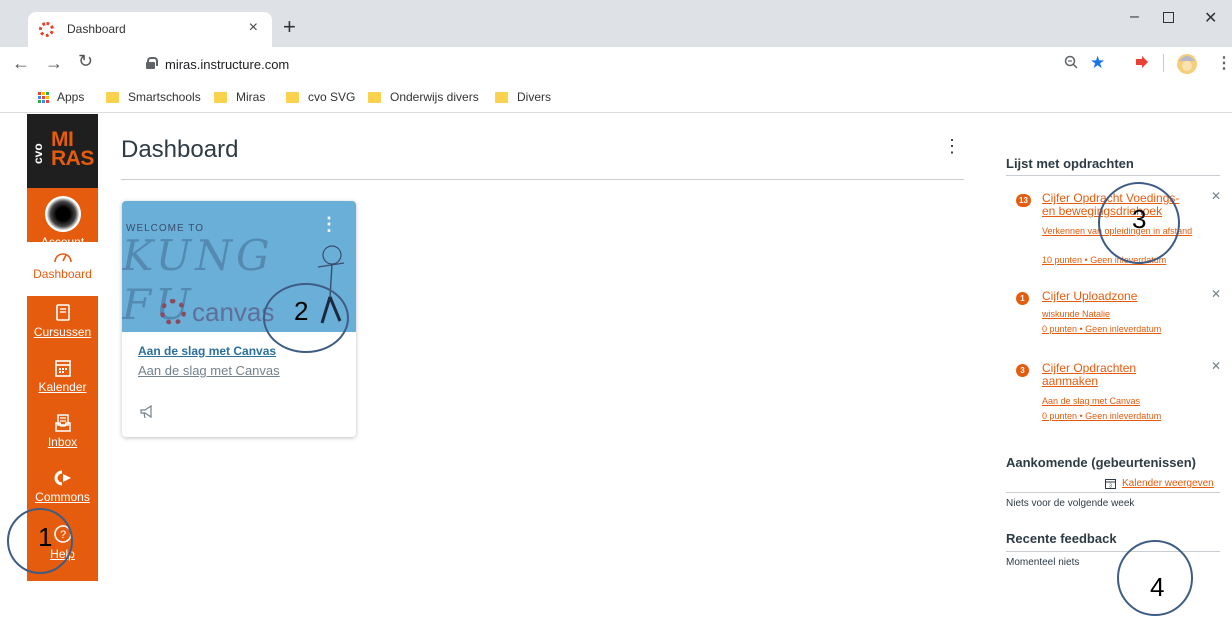 The image size is (1232, 619). What do you see at coordinates (1113, 492) in the screenshot?
I see `upcoming-divider` at bounding box center [1113, 492].